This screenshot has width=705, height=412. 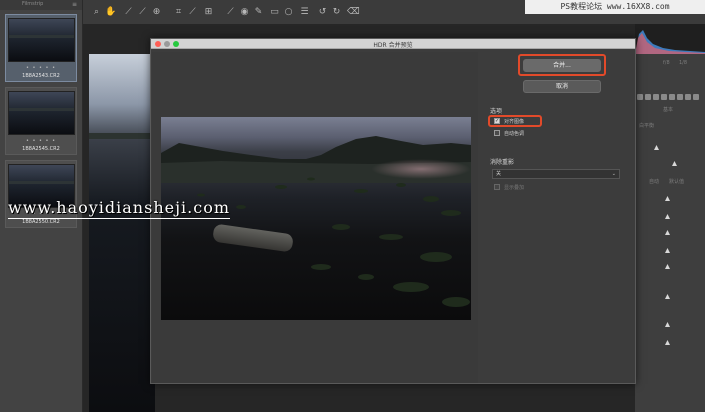 I want to click on thumbnail-filename: 1B8A2545.CR2, so click(x=41, y=149).